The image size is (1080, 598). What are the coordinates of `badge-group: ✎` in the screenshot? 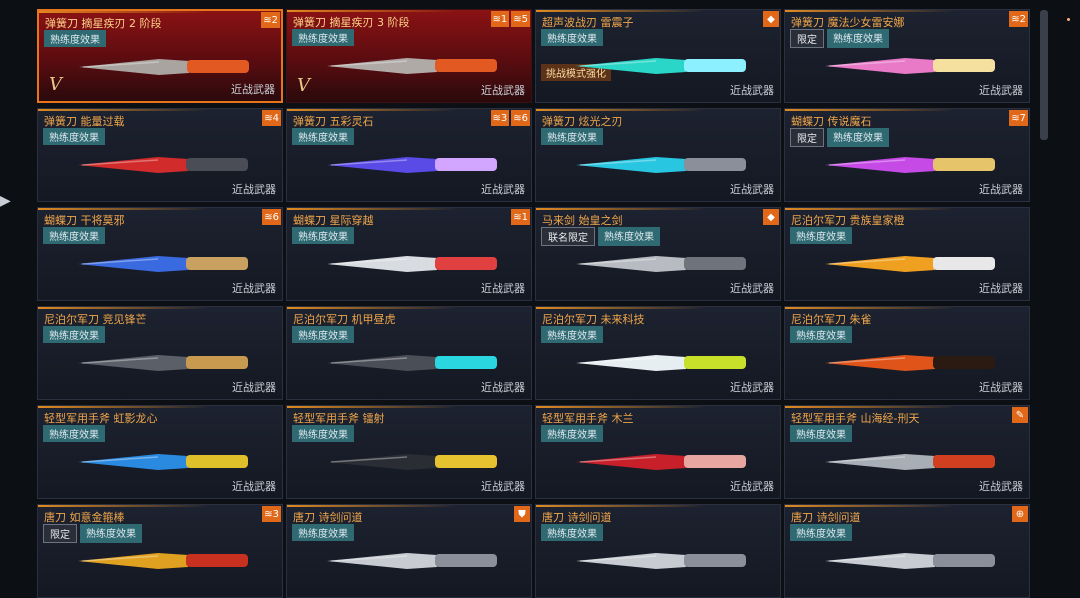 It's located at (1020, 415).